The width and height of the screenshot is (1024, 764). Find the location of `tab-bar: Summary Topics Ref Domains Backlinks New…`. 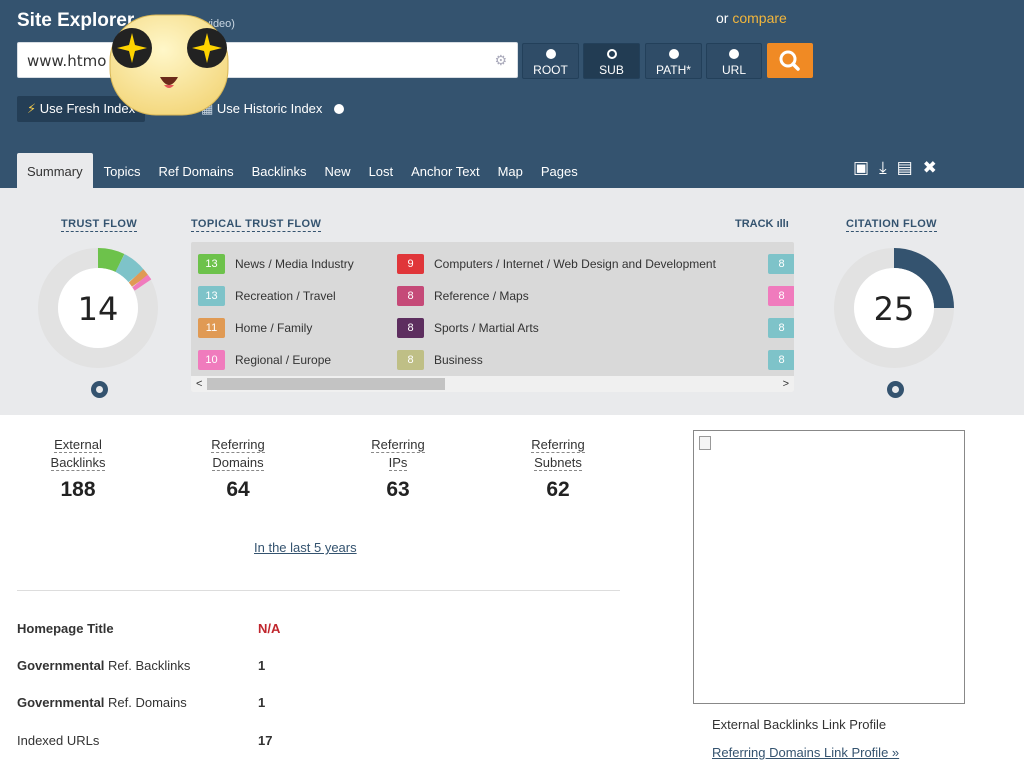

tab-bar: Summary Topics Ref Domains Backlinks New… is located at coordinates (303, 171).